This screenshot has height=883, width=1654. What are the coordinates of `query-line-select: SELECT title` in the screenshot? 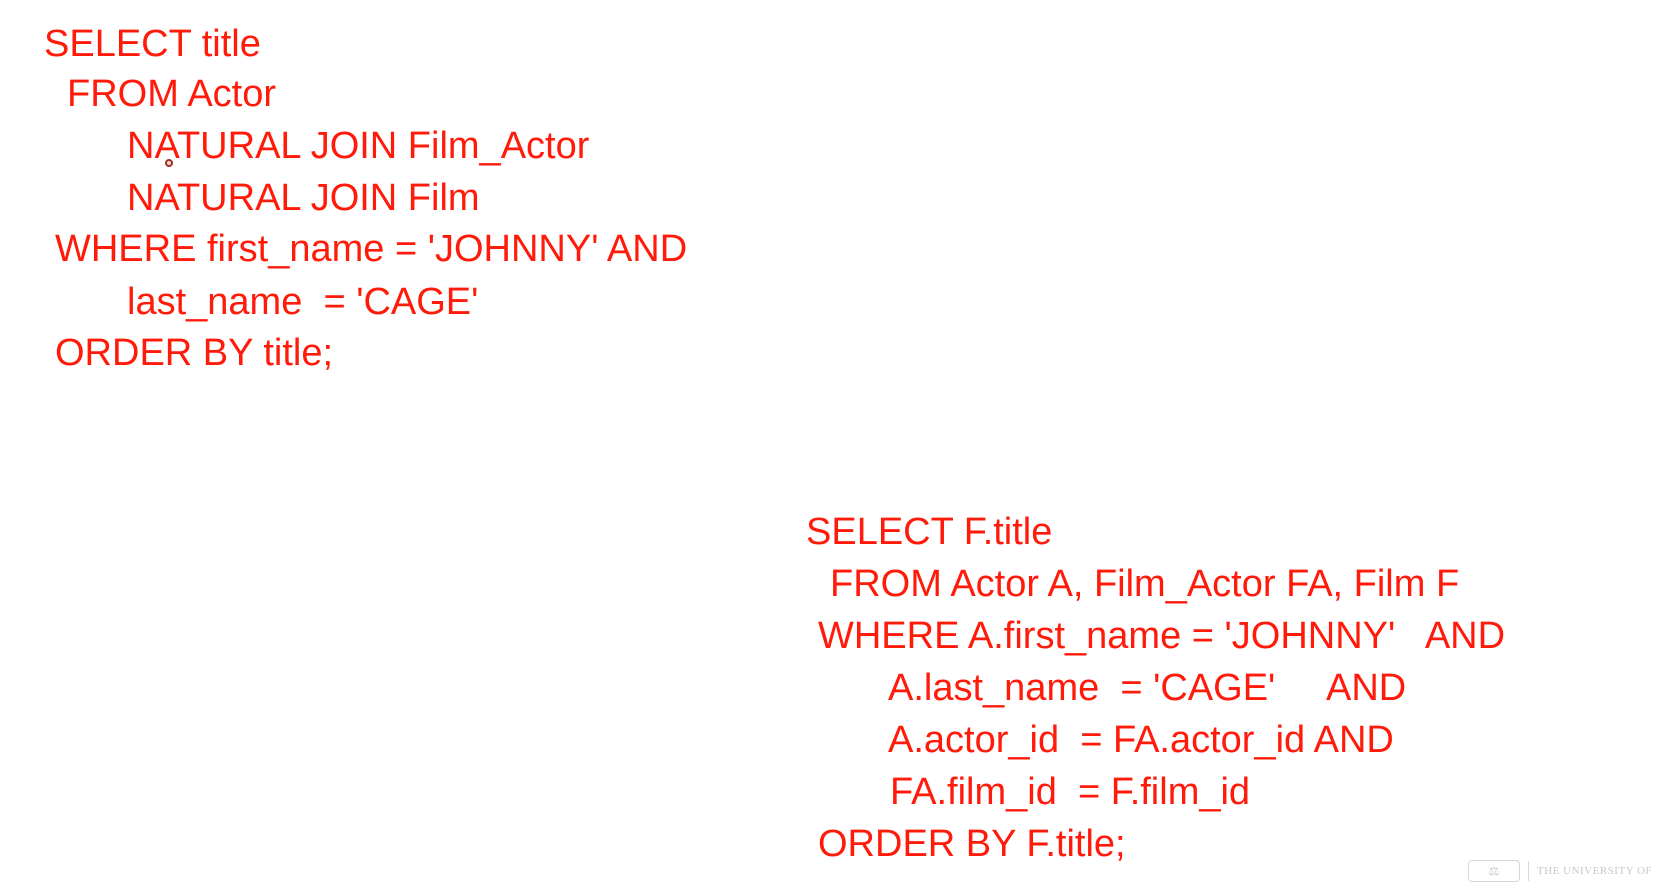 It's located at (152, 44).